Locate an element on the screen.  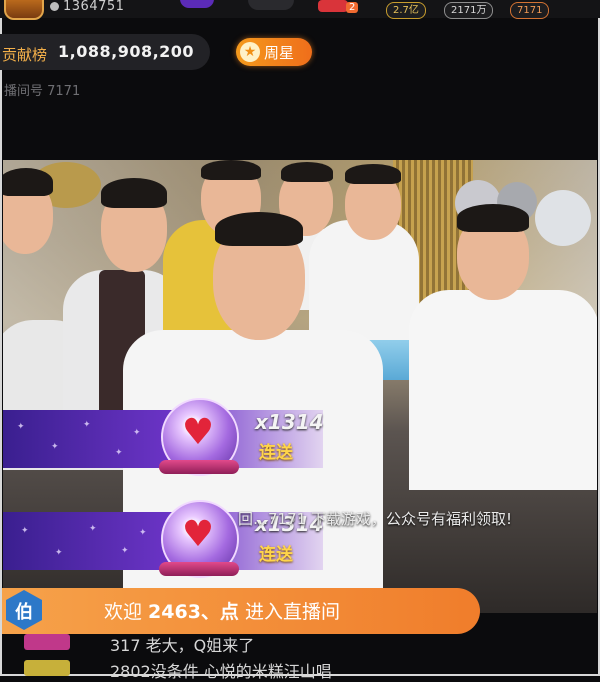
system-notice: 回…7171 下载游戏，公众号有福利领取! is located at coordinates (375, 519).